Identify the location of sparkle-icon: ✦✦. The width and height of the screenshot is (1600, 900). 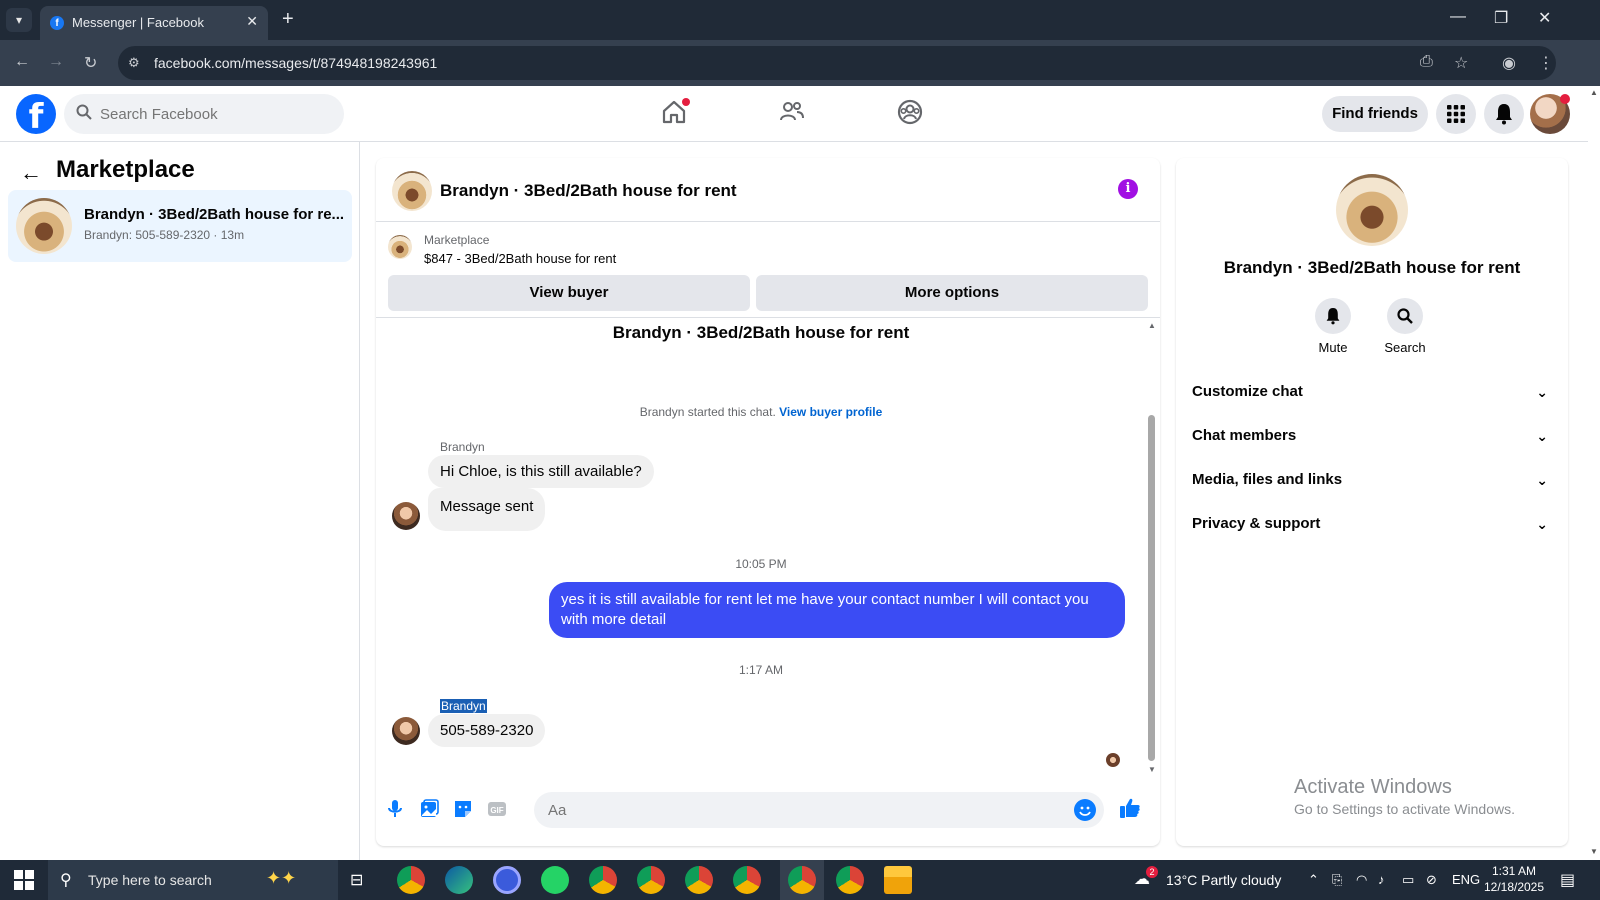
(281, 878).